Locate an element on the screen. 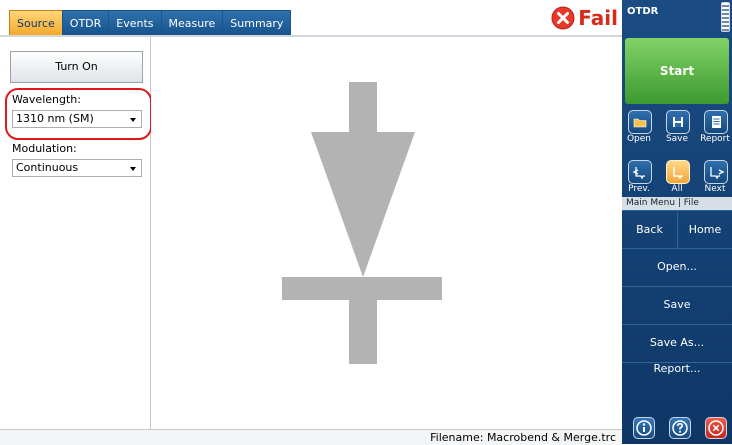 The width and height of the screenshot is (732, 445). sidebar-title: OTDR is located at coordinates (643, 11).